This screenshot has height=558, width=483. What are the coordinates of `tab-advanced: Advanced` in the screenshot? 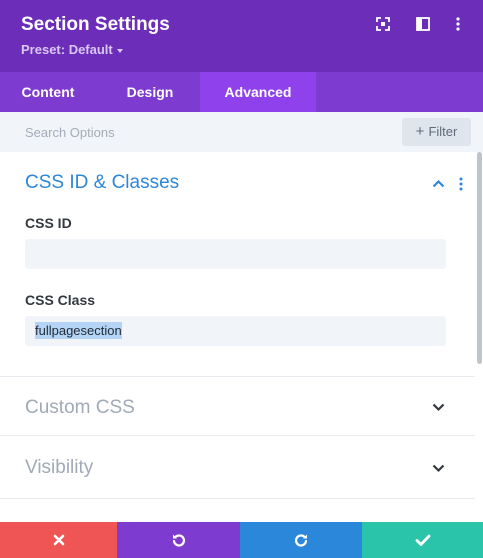 It's located at (258, 92).